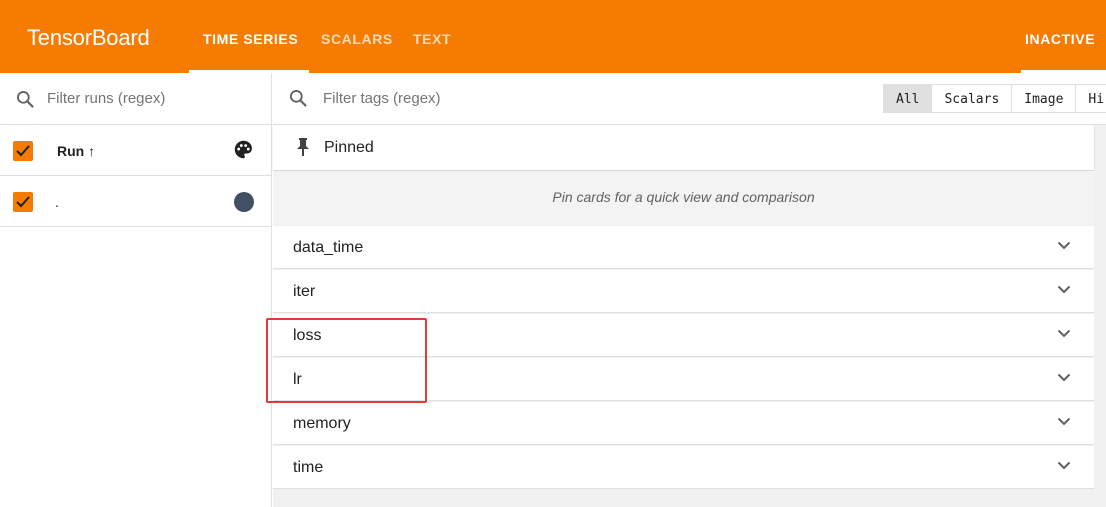 The image size is (1106, 507). What do you see at coordinates (76, 151) in the screenshot?
I see `run-column-header: Run ↑` at bounding box center [76, 151].